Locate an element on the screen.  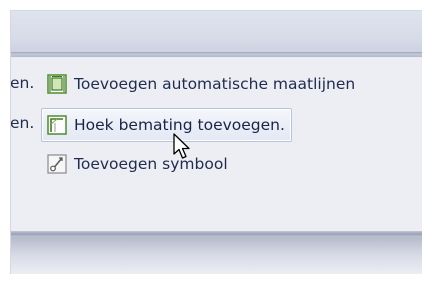
angle-dimension-icon is located at coordinates (57, 125).